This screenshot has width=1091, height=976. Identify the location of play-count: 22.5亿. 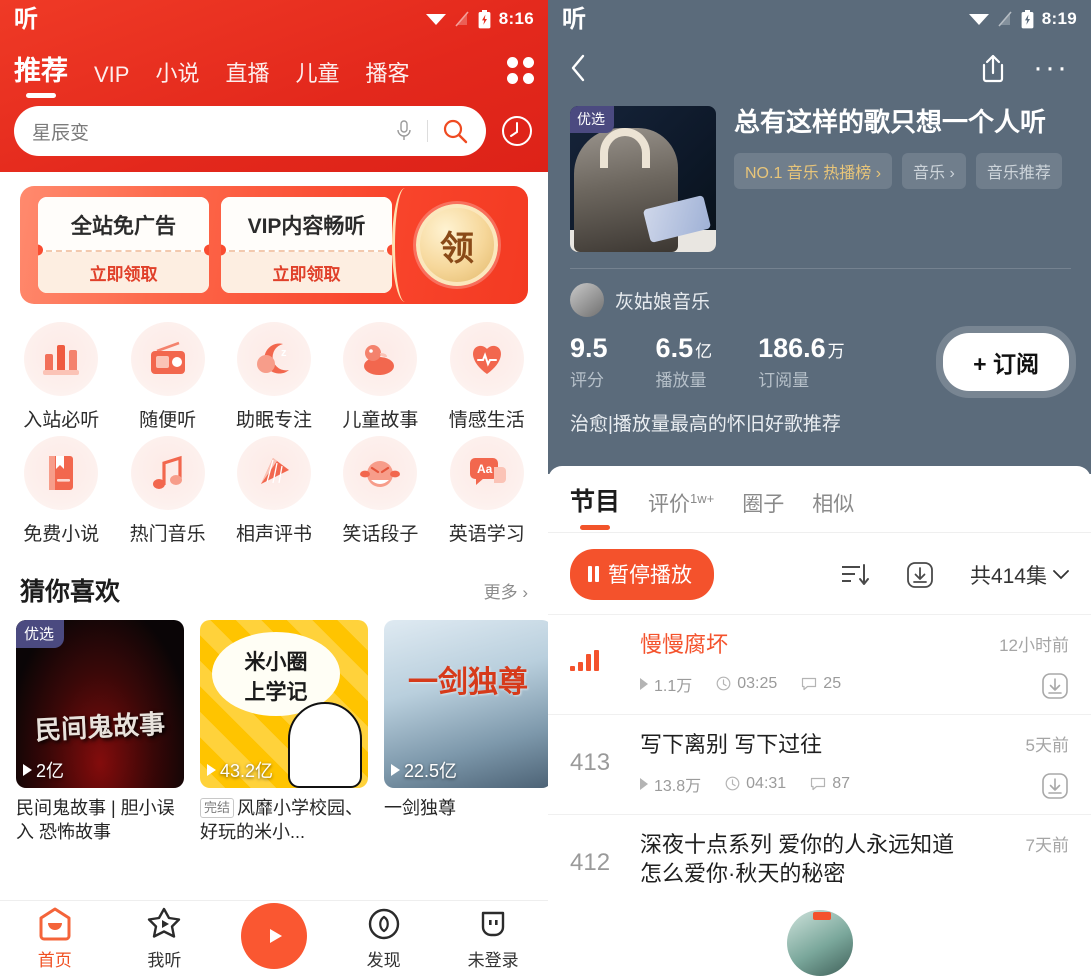
(424, 770).